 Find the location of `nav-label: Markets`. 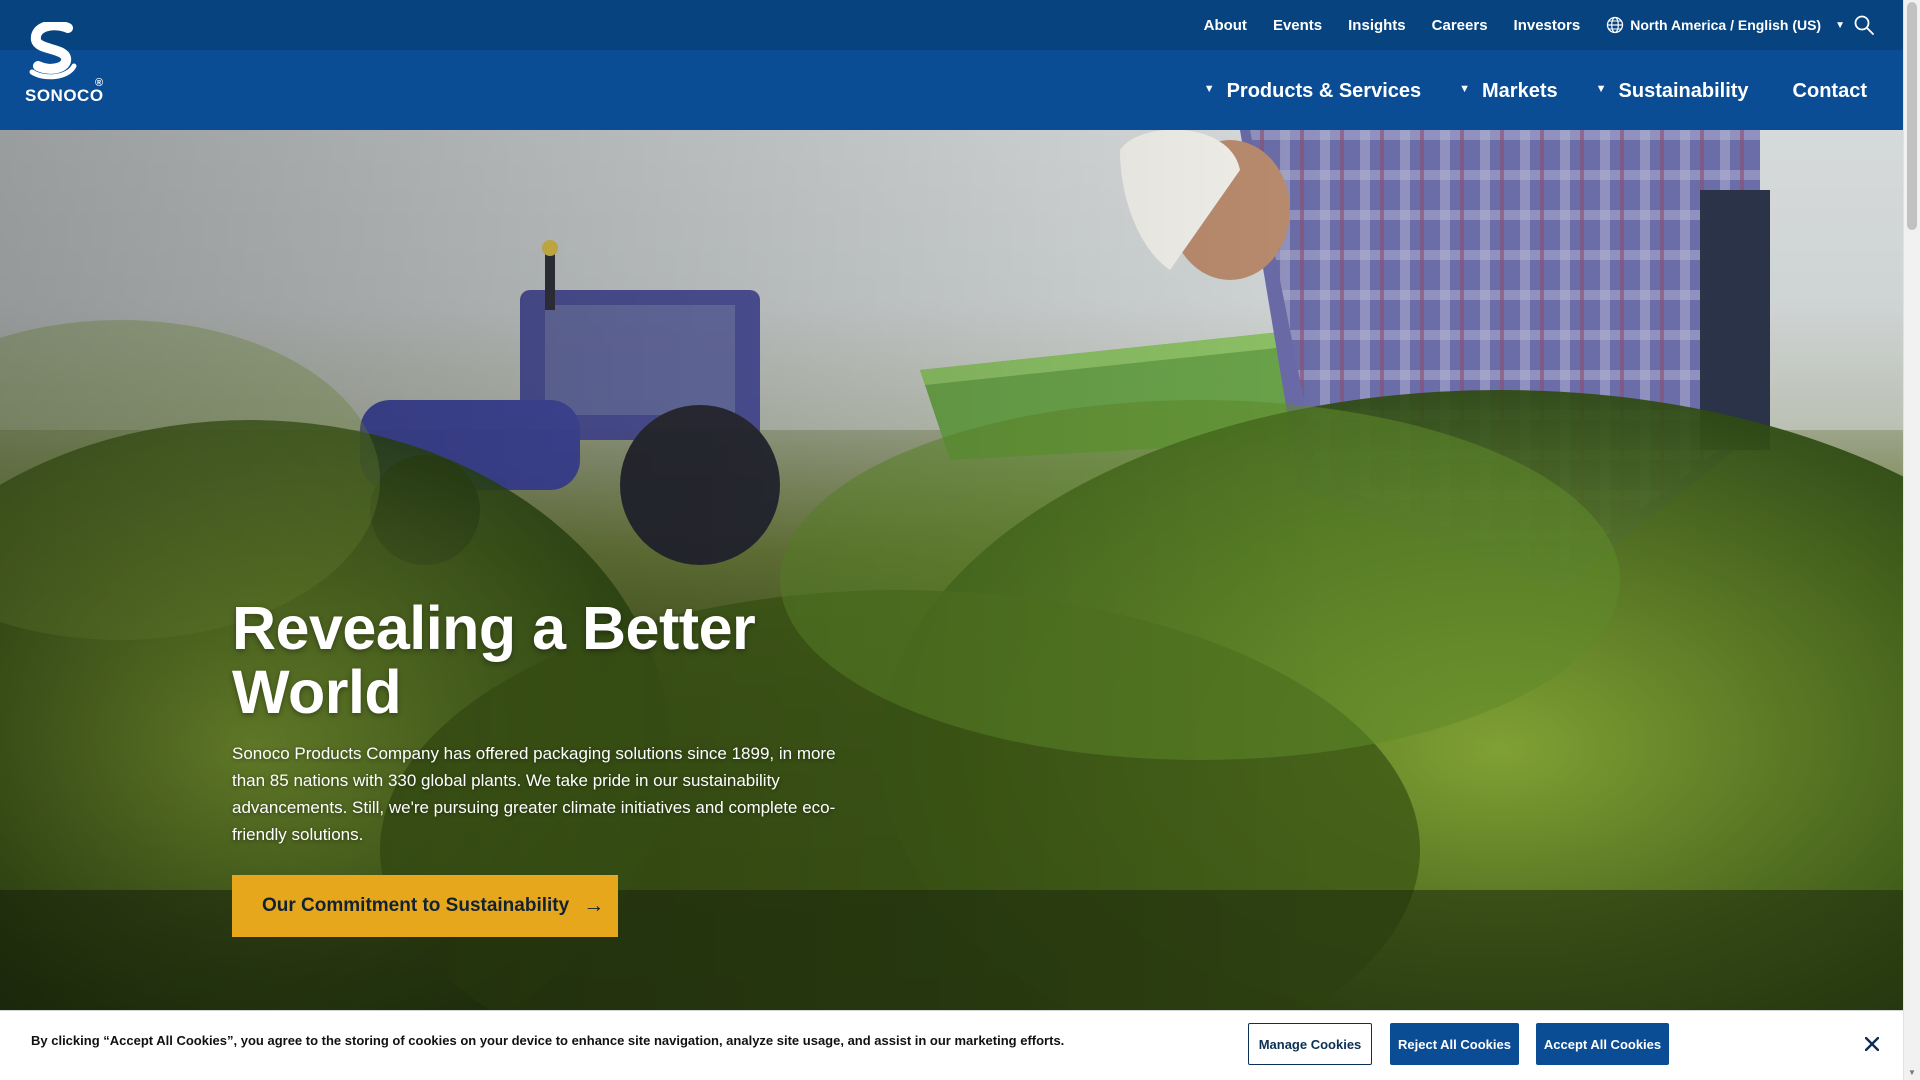

nav-label: Markets is located at coordinates (1520, 90).